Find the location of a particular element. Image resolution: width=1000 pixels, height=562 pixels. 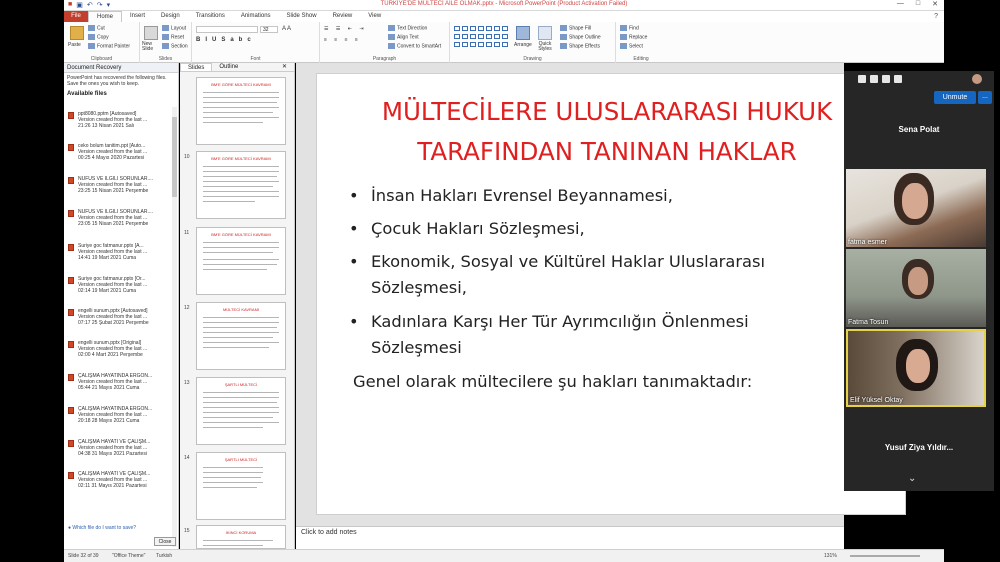

window-controls: — □ ✕ is located at coordinates (917, 4).